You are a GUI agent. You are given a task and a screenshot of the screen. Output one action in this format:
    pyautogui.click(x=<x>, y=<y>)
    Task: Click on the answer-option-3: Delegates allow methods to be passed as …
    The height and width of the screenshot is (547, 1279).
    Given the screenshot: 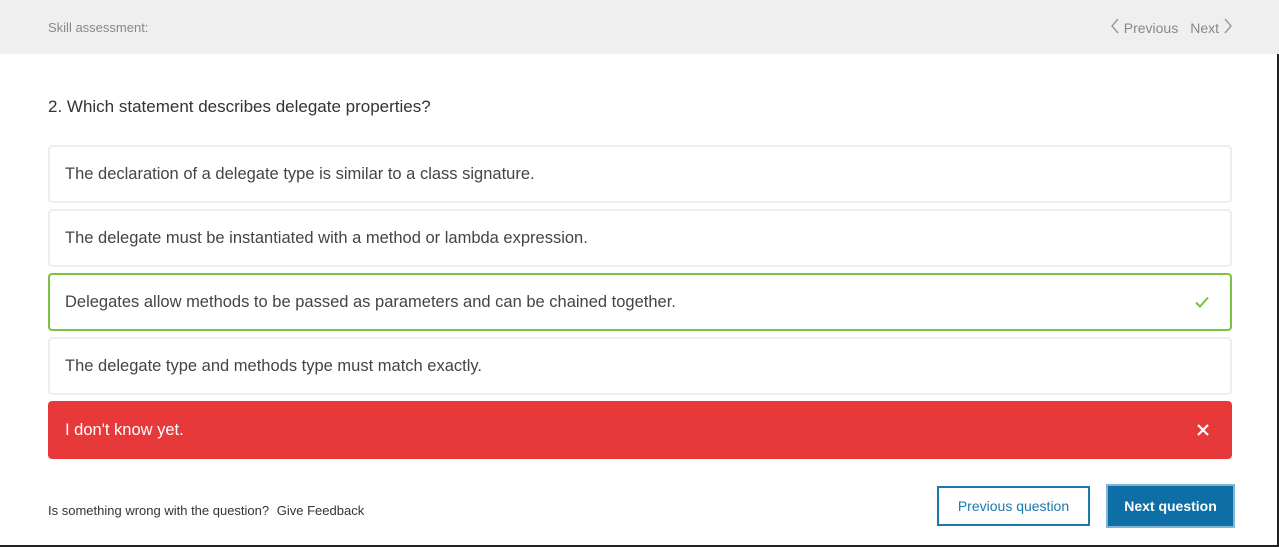 What is the action you would take?
    pyautogui.click(x=640, y=302)
    